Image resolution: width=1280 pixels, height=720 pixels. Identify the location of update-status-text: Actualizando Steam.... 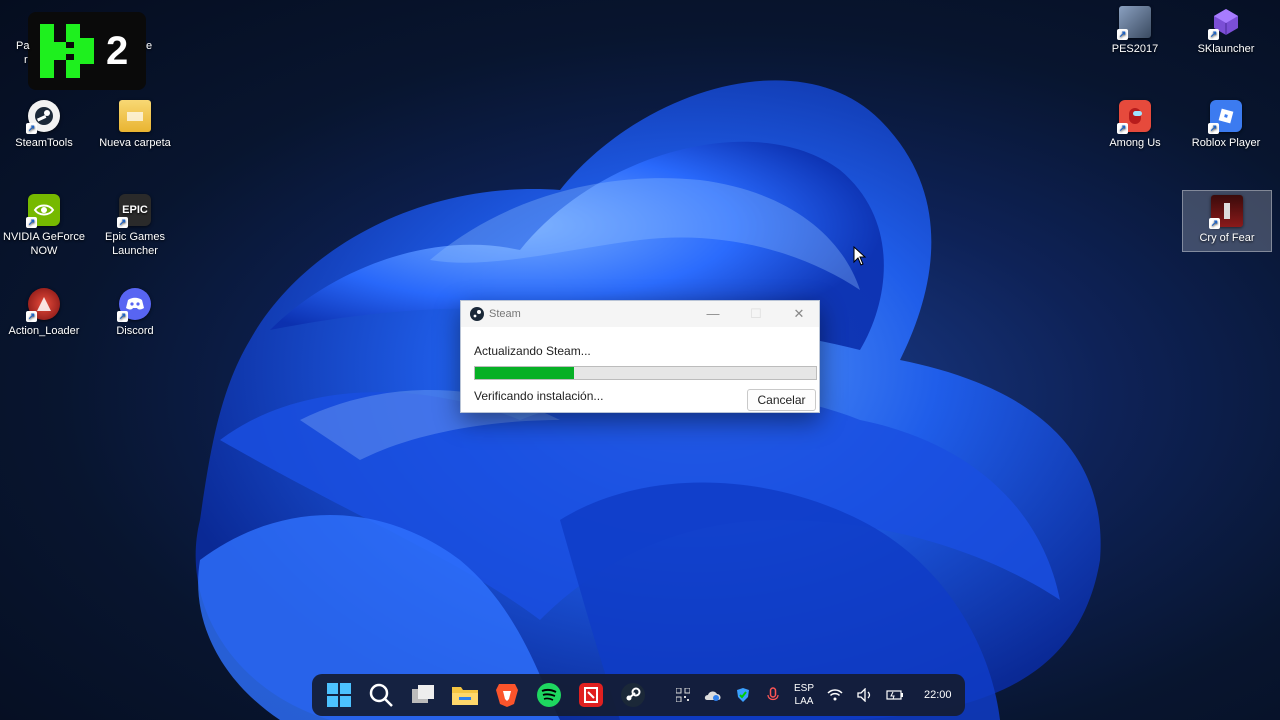
(532, 351).